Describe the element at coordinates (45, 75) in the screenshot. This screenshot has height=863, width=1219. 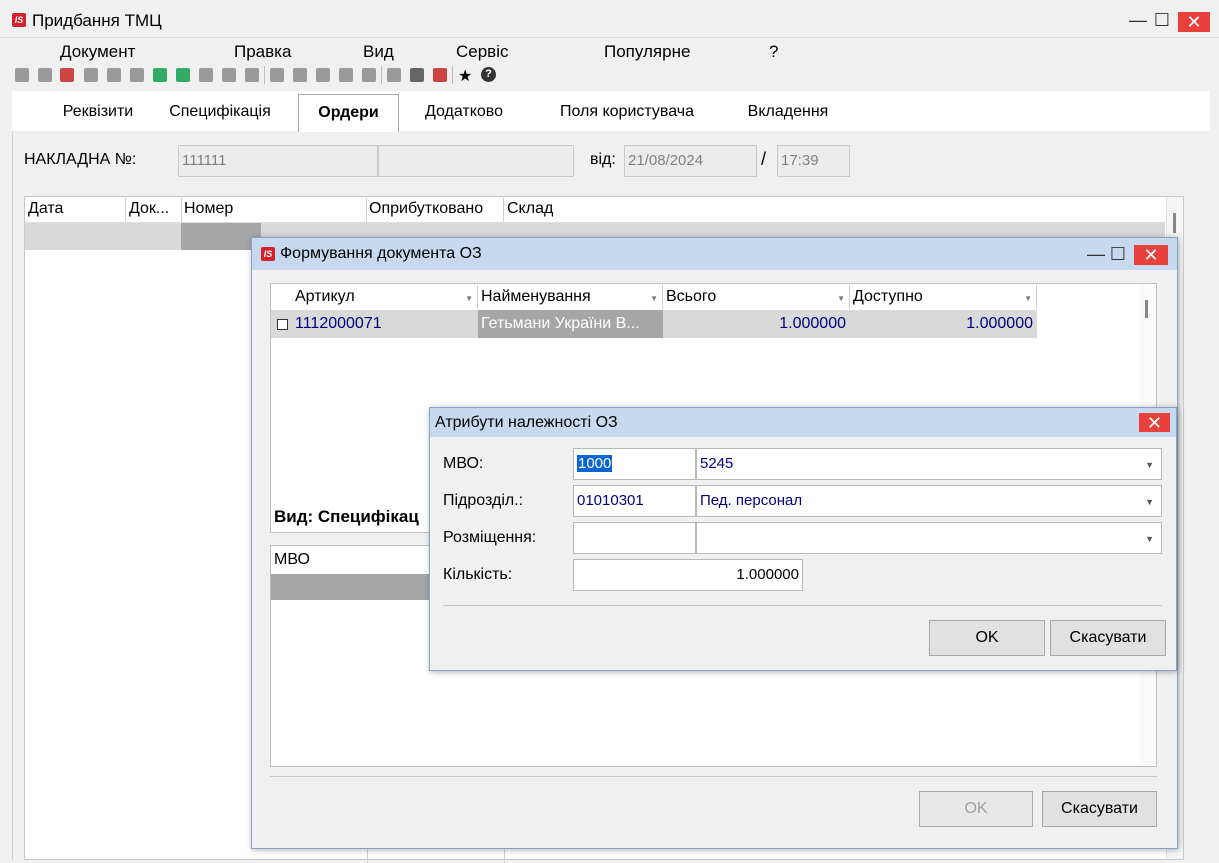
I see `create-copy-icon` at that location.